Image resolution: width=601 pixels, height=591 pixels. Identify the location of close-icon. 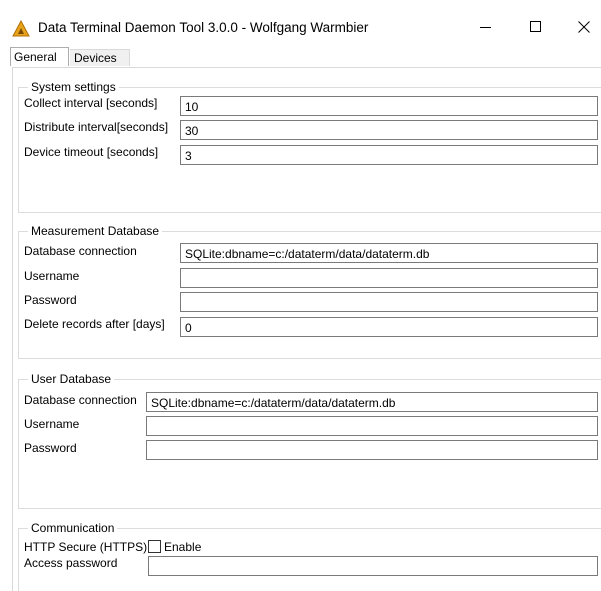
(584, 27).